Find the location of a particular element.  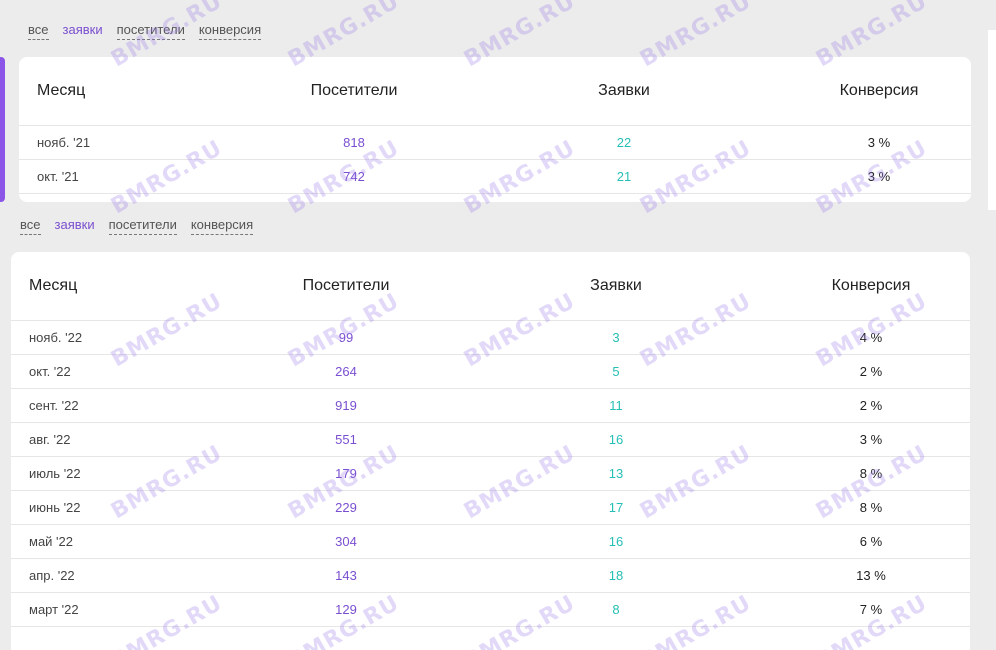

month-cell: авг. '22 is located at coordinates (50, 439).